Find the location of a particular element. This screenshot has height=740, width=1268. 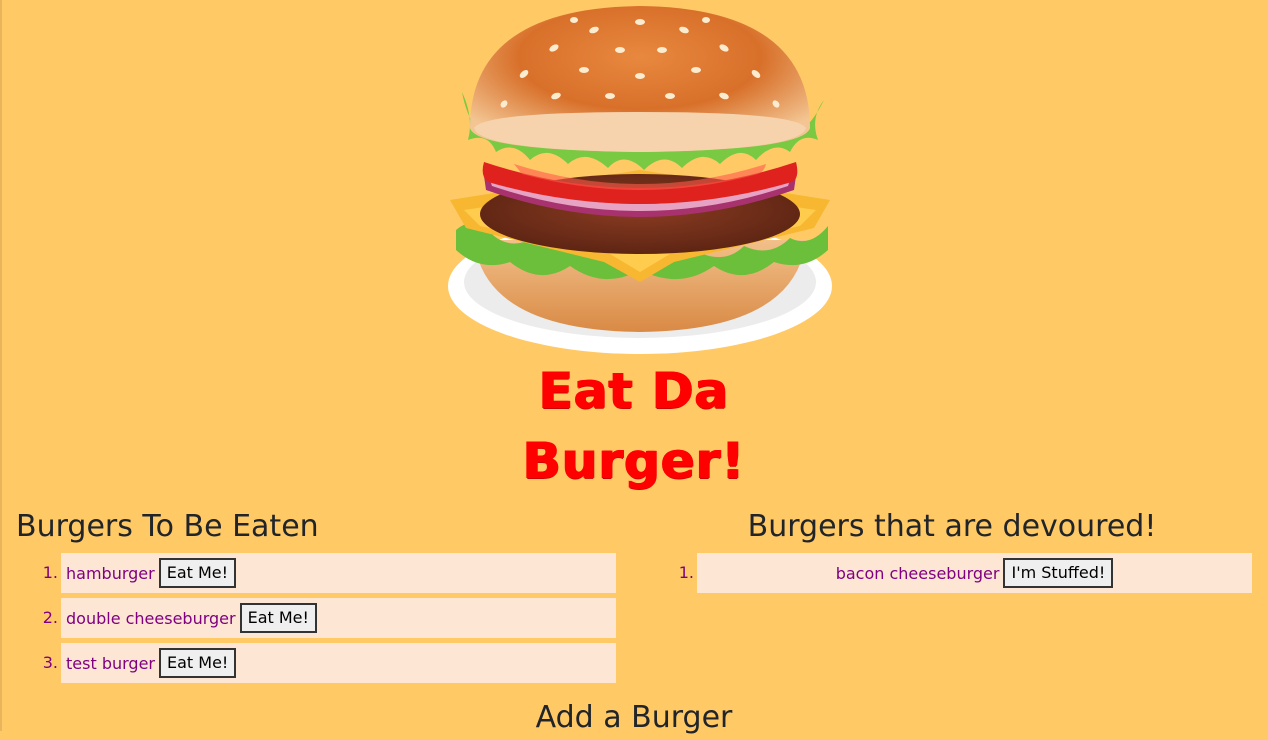

burger-name: test burger is located at coordinates (110, 663).